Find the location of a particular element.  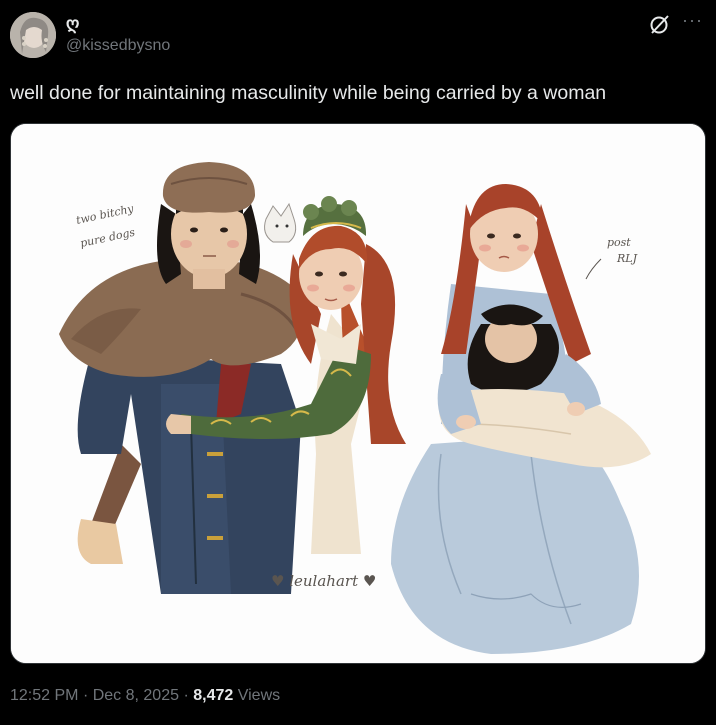

handle: @kissedbysno is located at coordinates (118, 46).